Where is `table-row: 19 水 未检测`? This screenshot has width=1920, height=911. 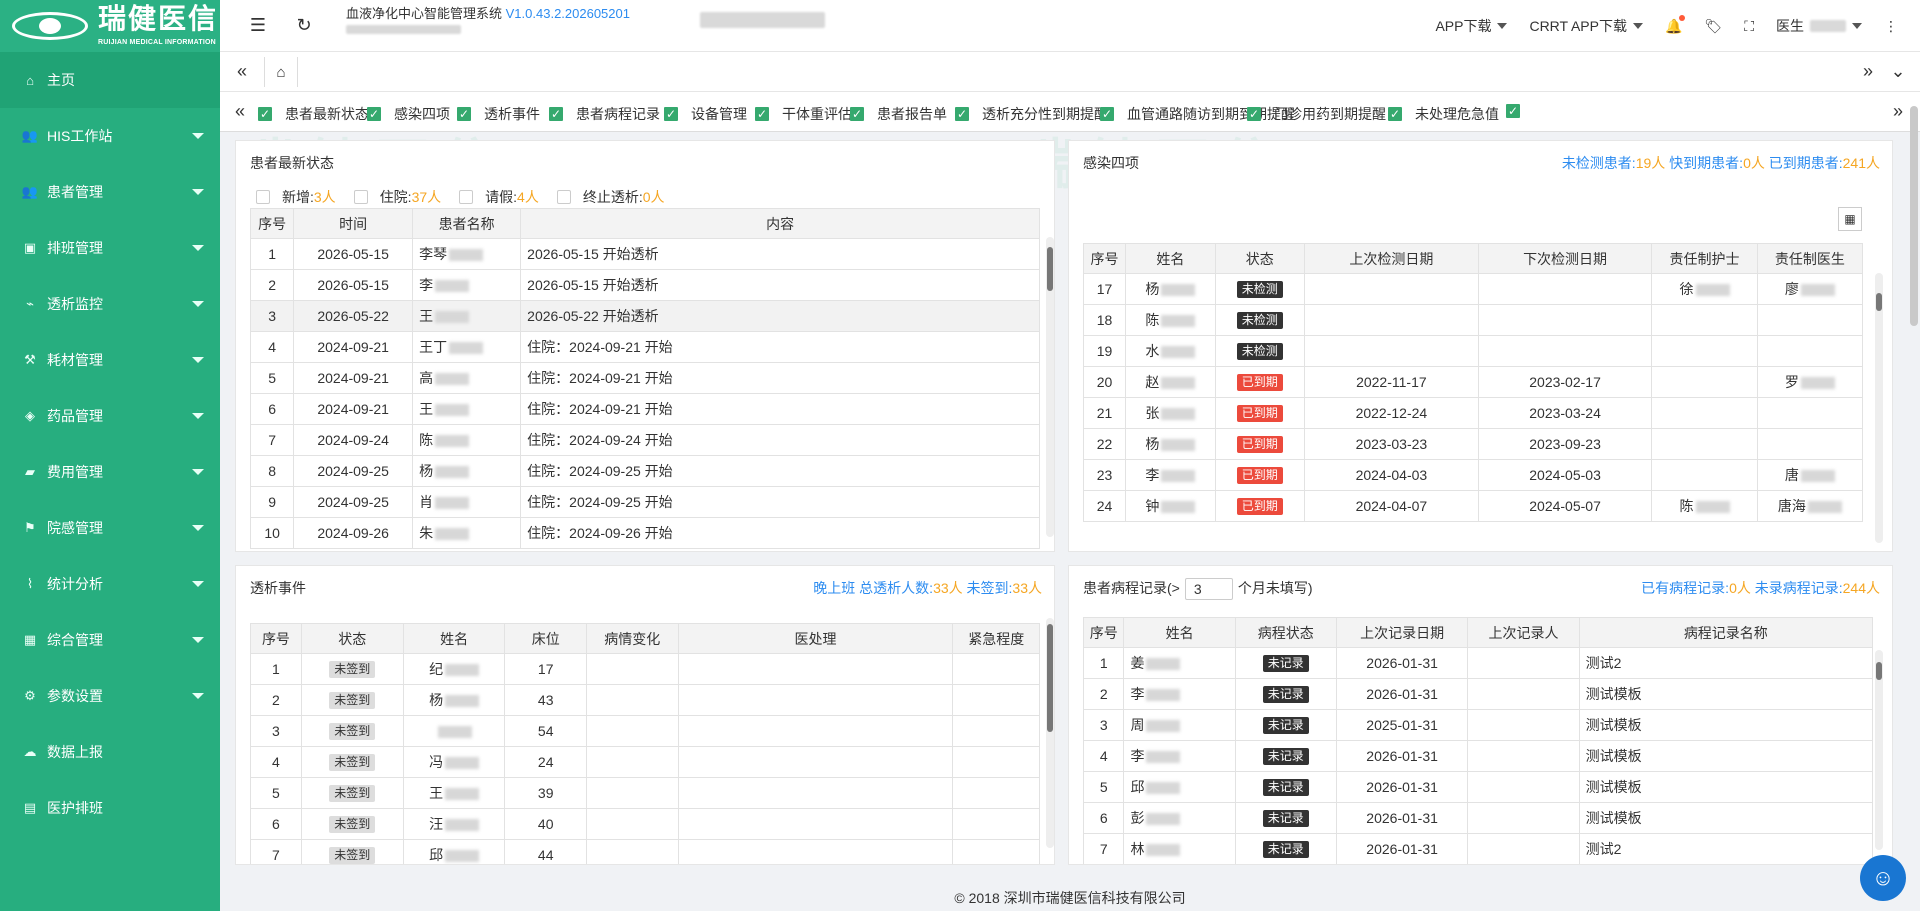 table-row: 19 水 未检测 is located at coordinates (1473, 351).